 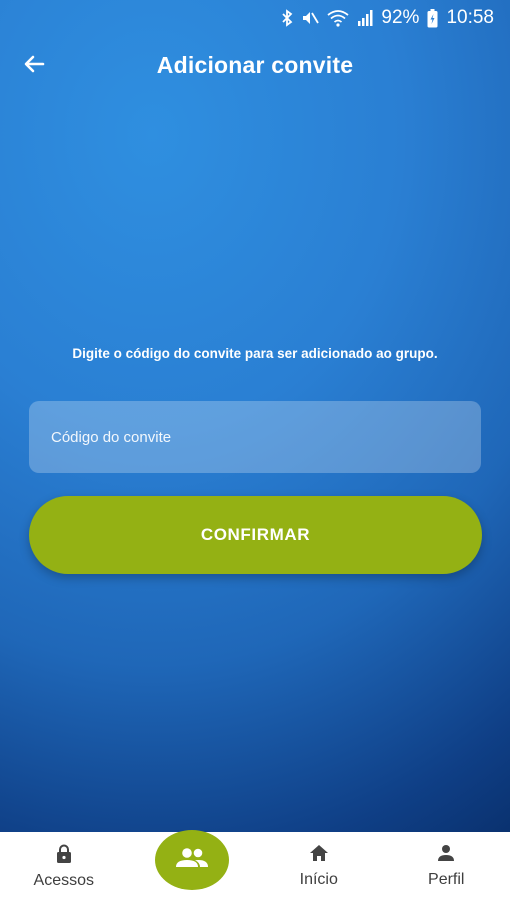 I want to click on confirm-button: CONFIRMAR, so click(x=255, y=535).